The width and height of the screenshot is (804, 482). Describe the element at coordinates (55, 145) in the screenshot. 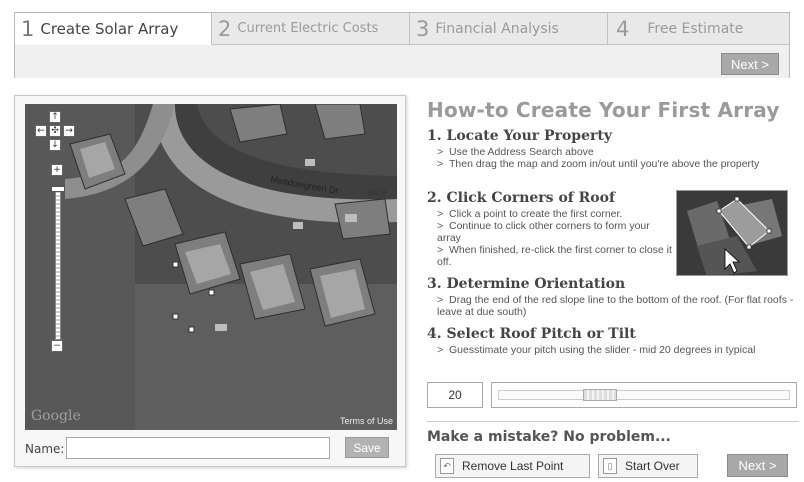

I see `pan-down-button: ↓` at that location.